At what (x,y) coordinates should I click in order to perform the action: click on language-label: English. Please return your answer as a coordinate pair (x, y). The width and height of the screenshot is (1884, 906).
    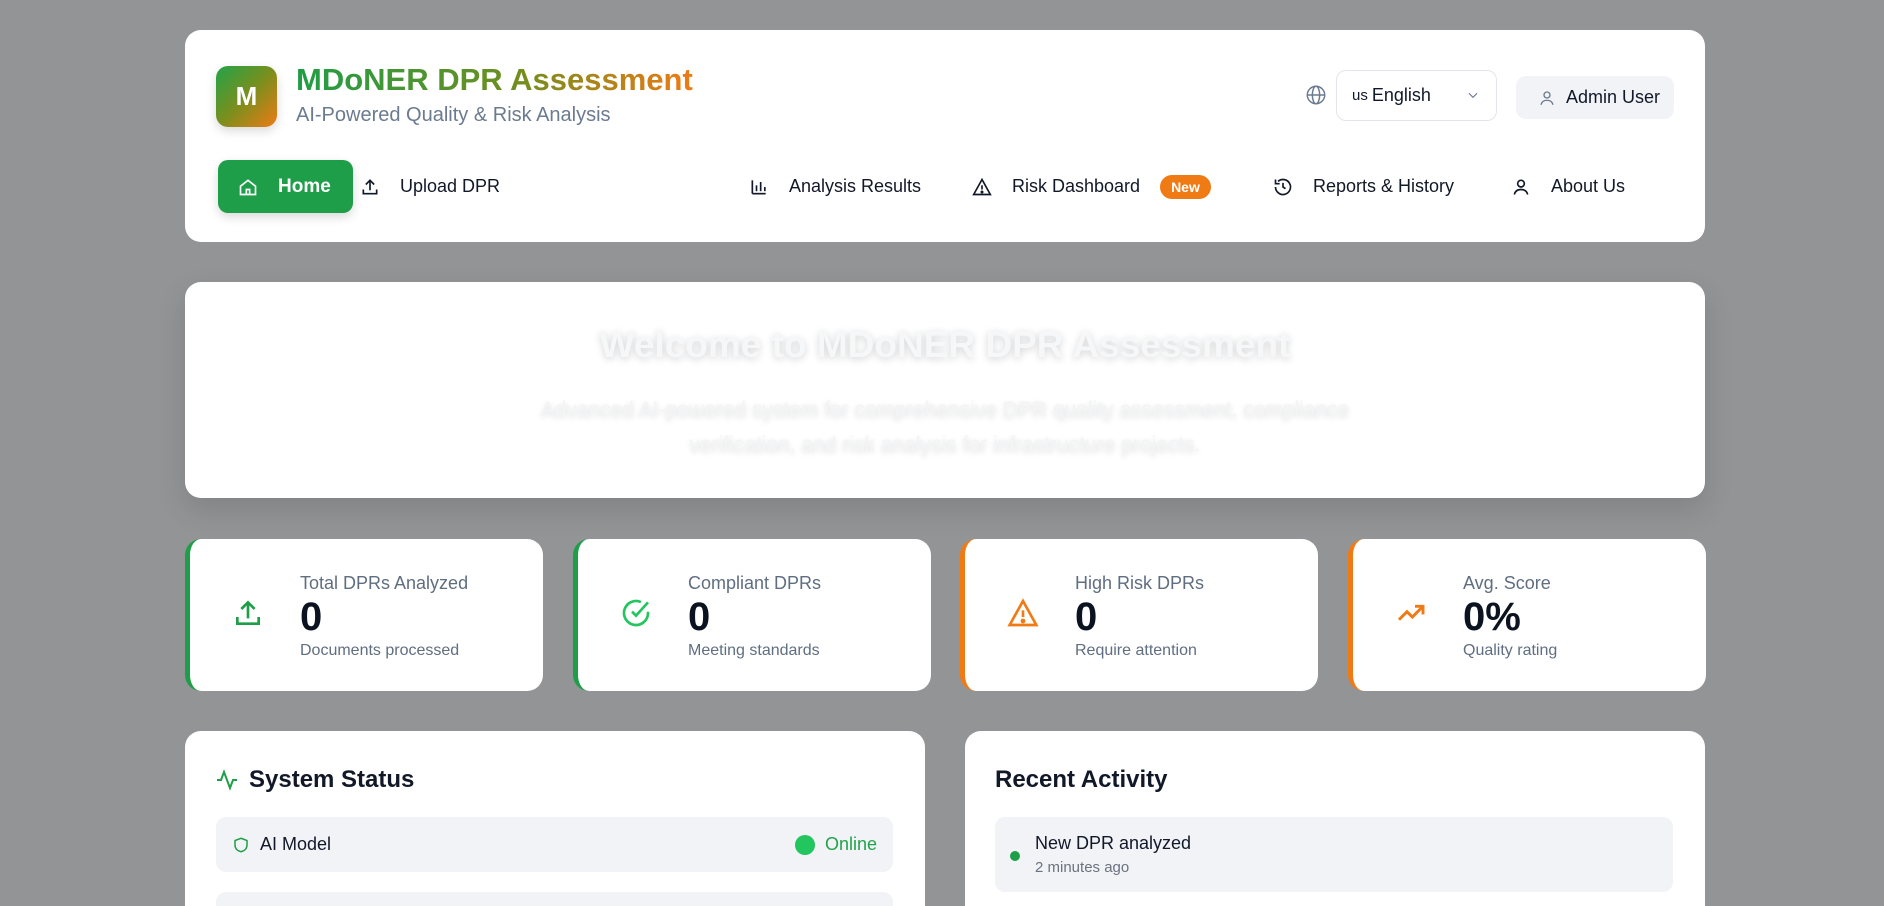
    Looking at the image, I should click on (1401, 95).